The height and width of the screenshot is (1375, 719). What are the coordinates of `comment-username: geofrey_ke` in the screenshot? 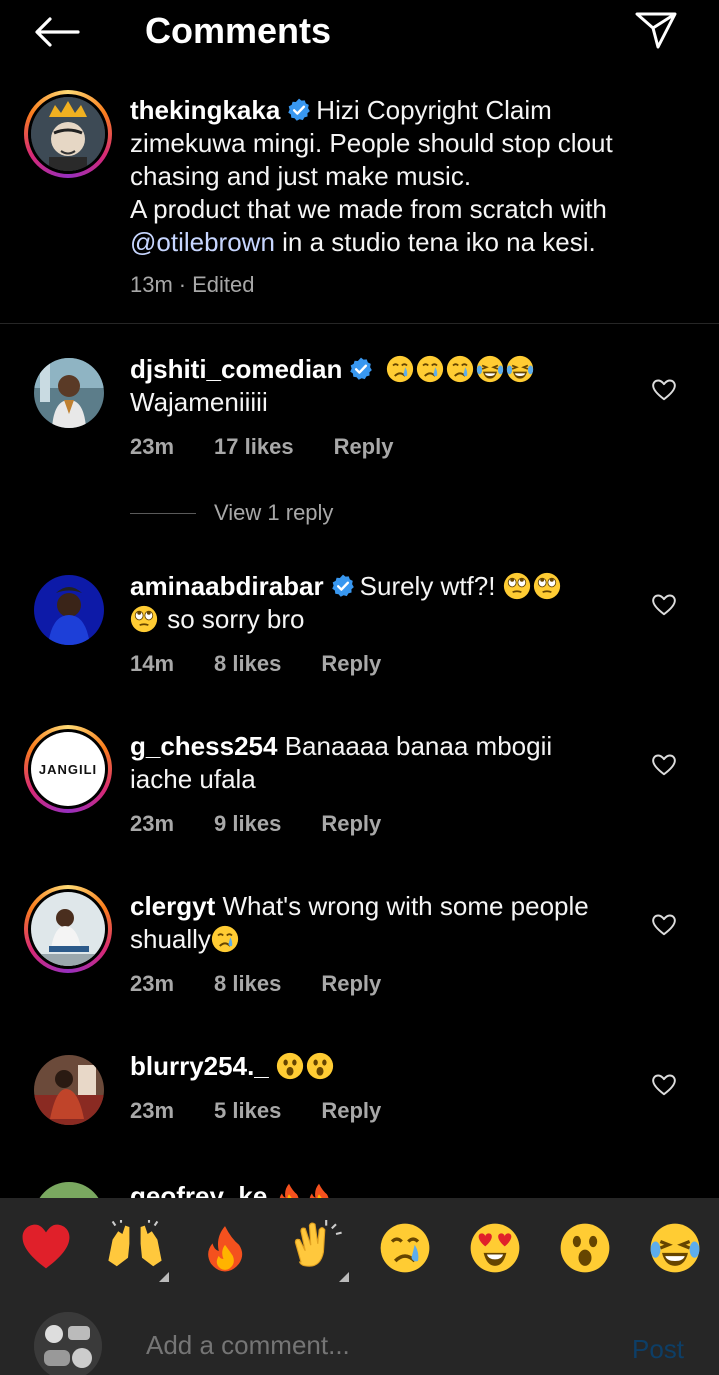 It's located at (198, 1189).